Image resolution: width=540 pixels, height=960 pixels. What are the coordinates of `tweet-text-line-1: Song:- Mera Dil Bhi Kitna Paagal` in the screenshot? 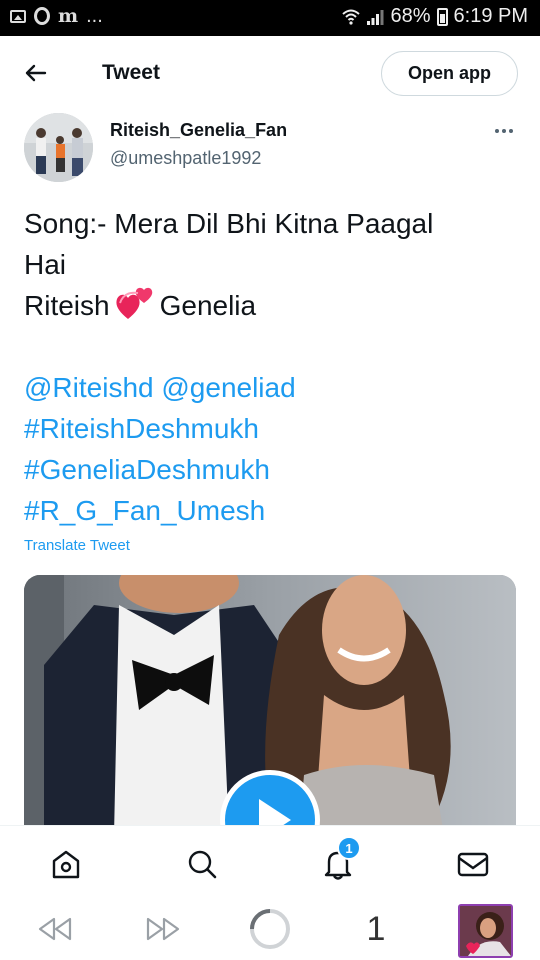 It's located at (229, 223).